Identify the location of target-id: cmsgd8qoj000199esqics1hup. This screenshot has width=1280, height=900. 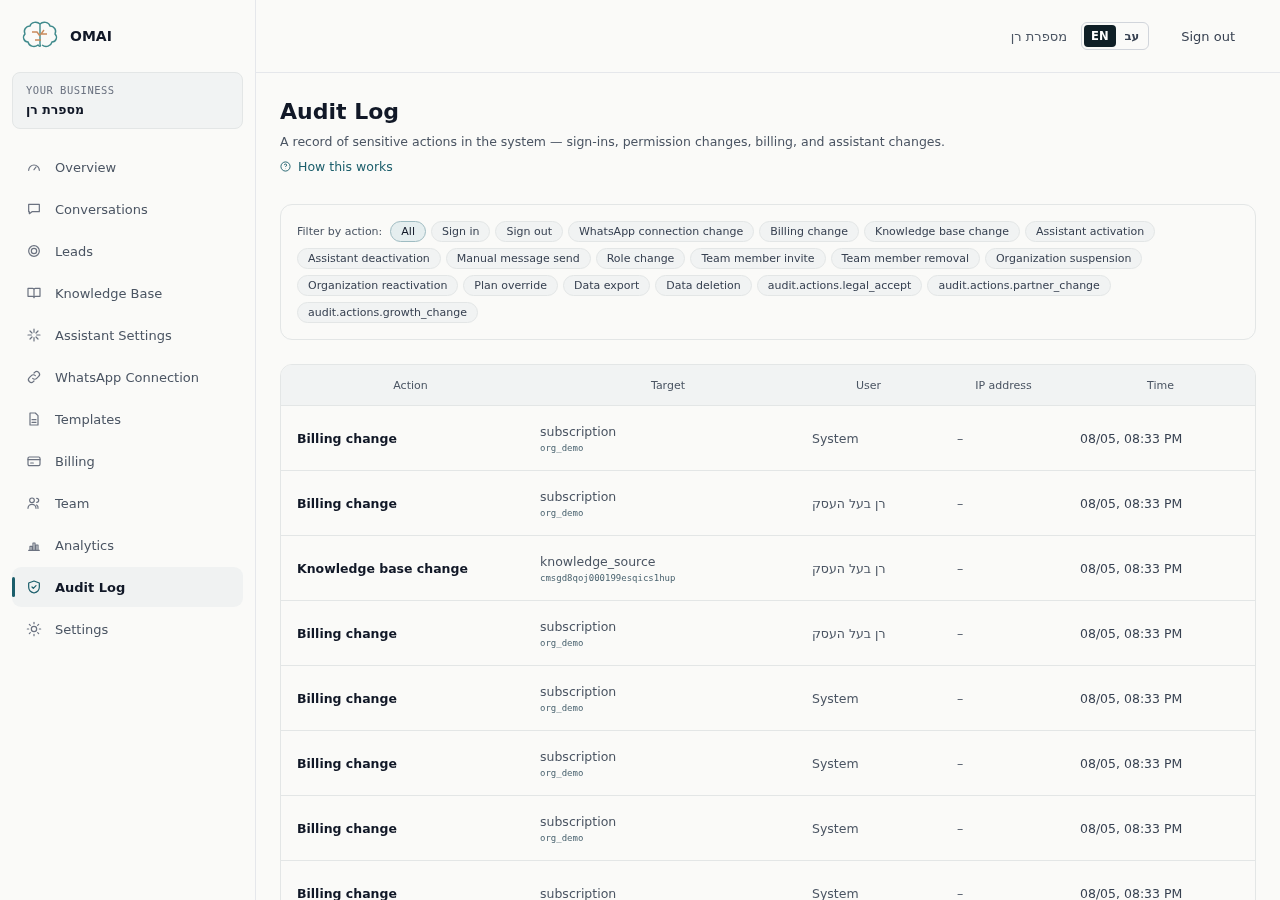
(608, 577).